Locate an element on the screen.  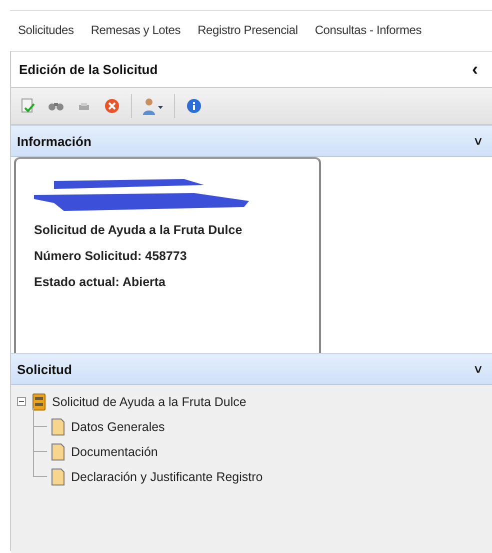
info-line: Estado actual: Abierta is located at coordinates (100, 282).